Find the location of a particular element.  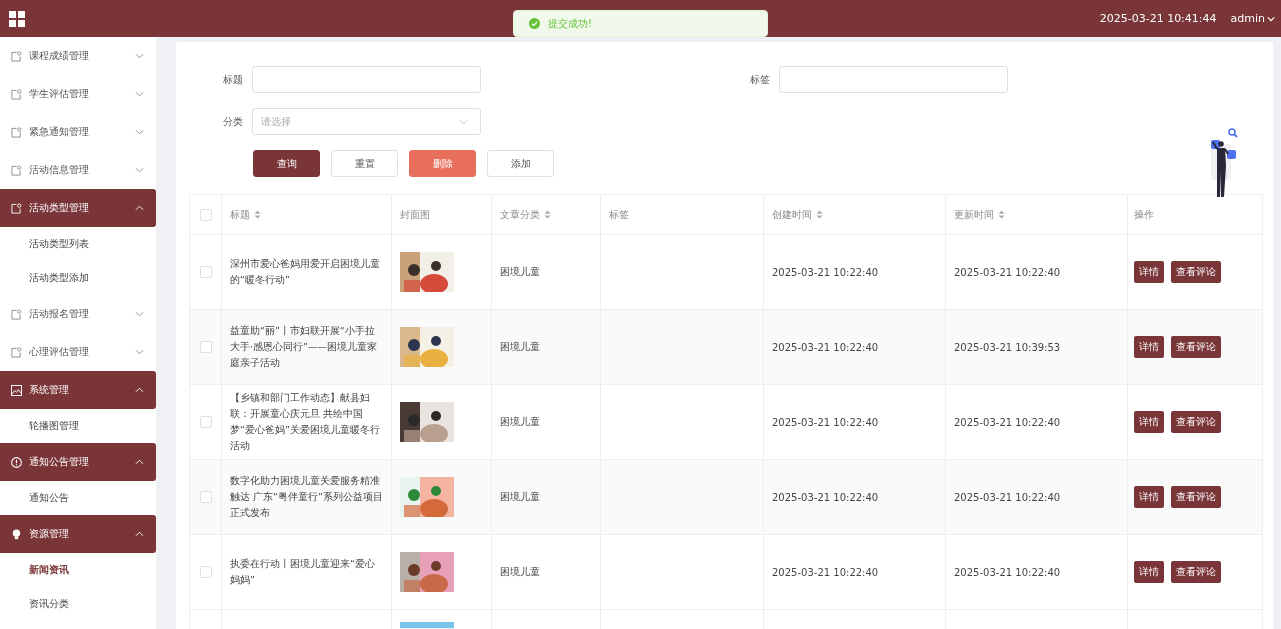

menu-group-label: 活动信息管理 is located at coordinates (59, 170).